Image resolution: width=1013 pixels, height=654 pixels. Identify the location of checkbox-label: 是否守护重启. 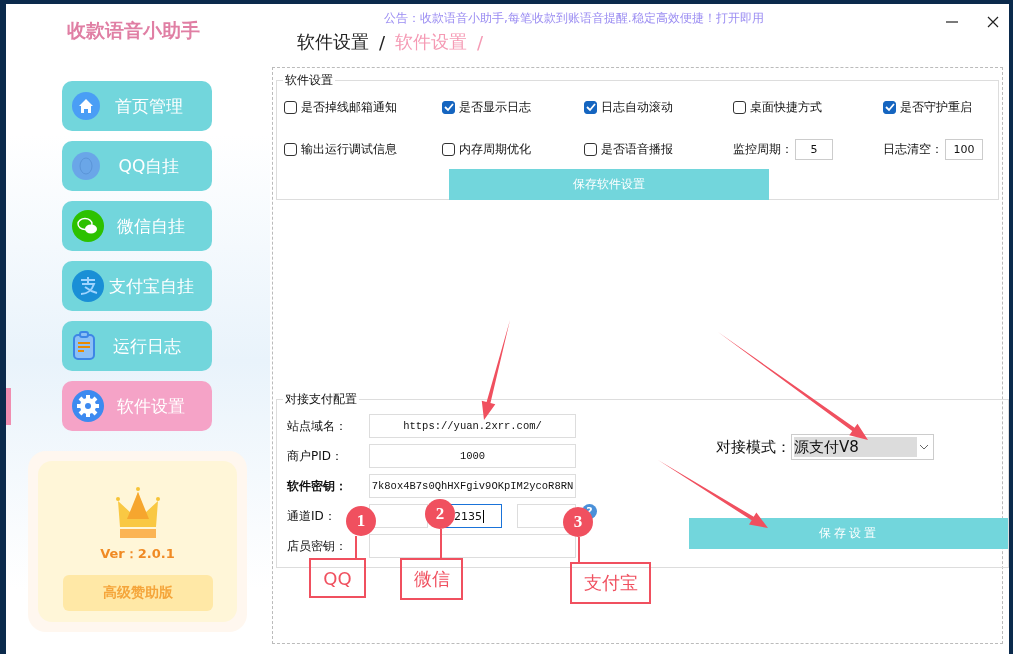
(936, 107).